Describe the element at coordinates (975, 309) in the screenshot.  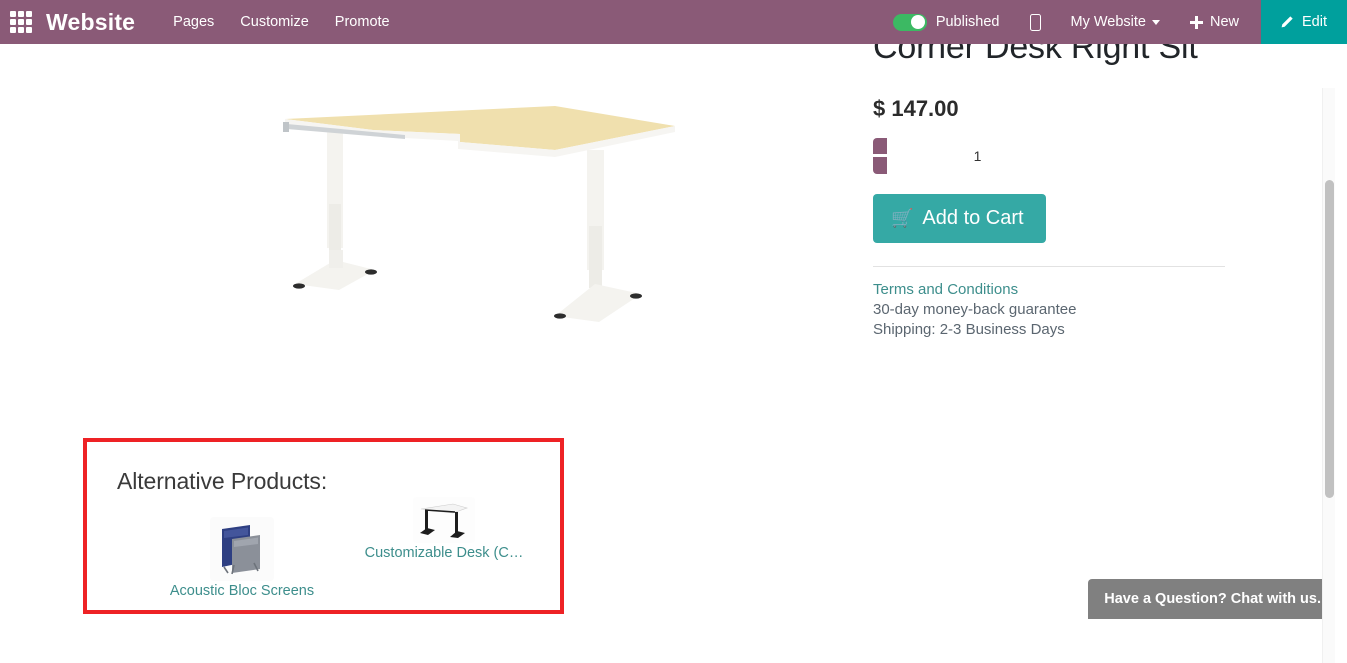
I see `money-back-guarantee-text: 30-day money-back guarantee` at that location.